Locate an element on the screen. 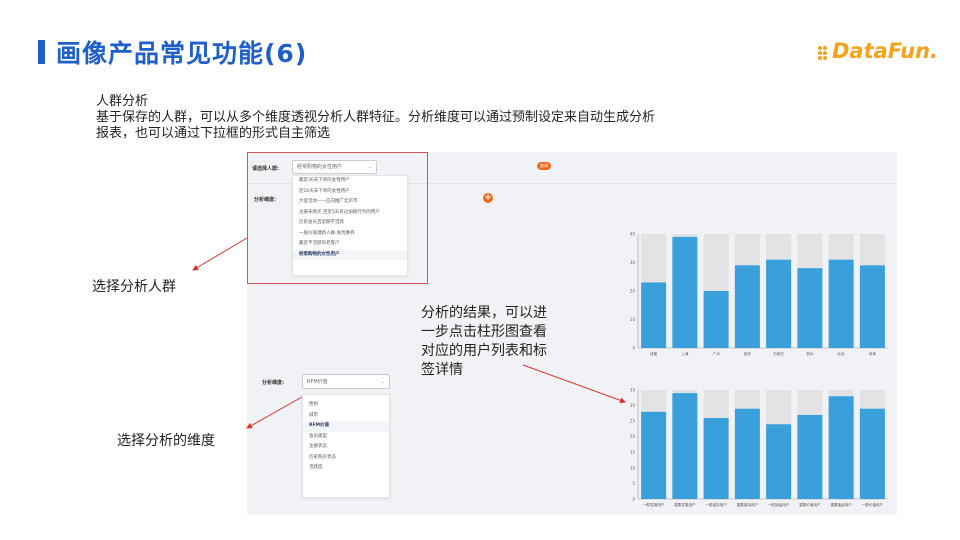  callout-result-line-3: 对应的用户列表和标 is located at coordinates (484, 351).